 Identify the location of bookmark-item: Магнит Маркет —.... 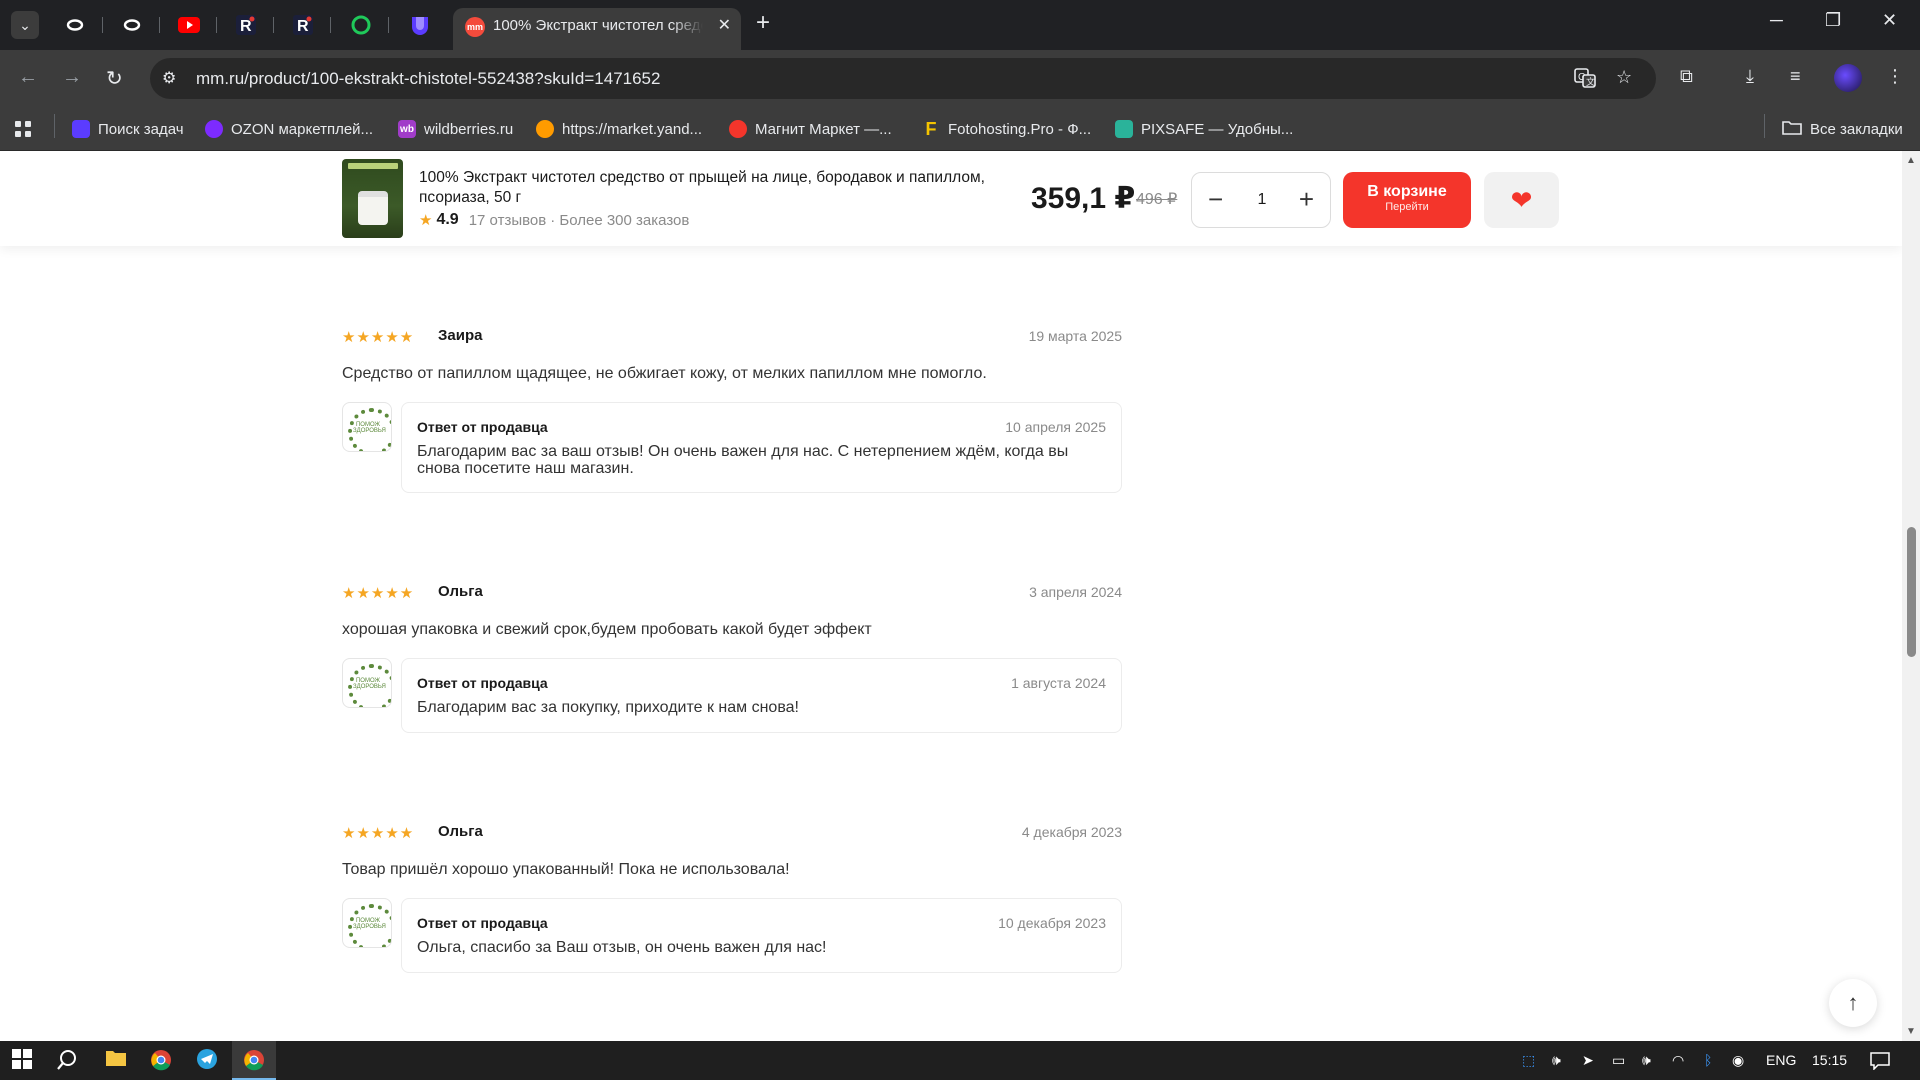
(810, 129).